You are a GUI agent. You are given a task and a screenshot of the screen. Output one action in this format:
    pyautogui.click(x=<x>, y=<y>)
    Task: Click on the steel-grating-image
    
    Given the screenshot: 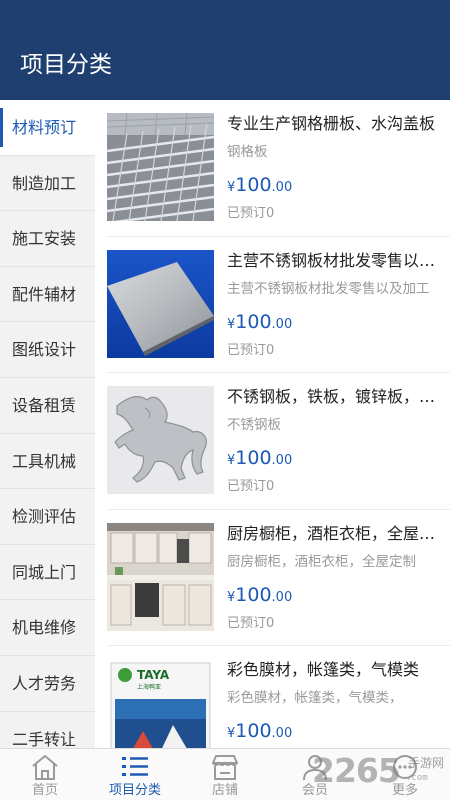 What is the action you would take?
    pyautogui.click(x=160, y=167)
    